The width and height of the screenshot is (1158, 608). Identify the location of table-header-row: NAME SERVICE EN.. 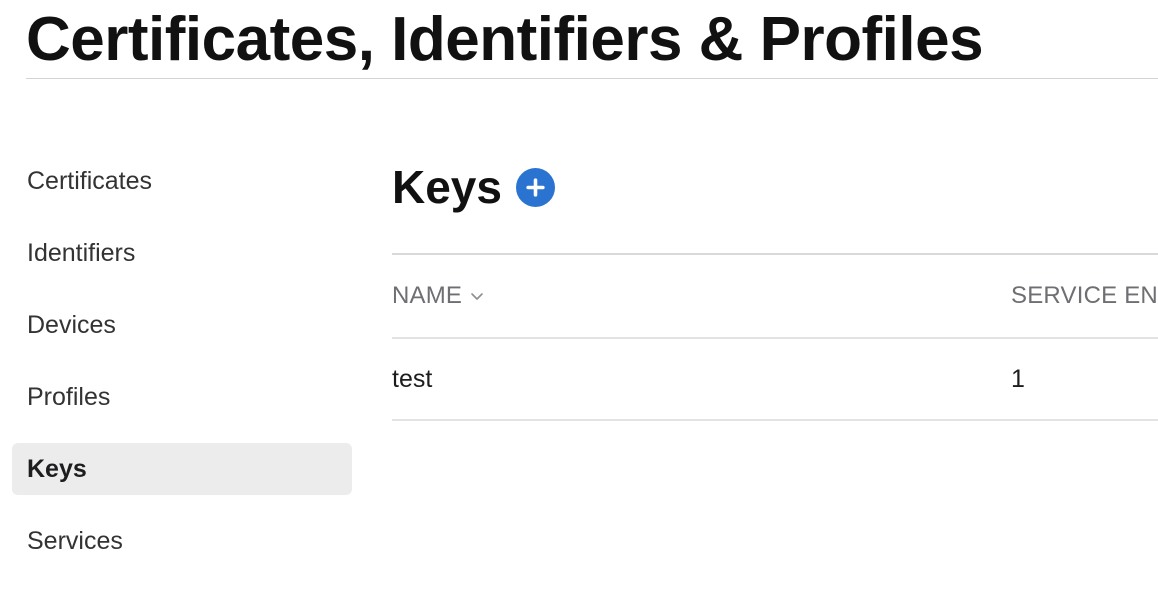
(775, 297).